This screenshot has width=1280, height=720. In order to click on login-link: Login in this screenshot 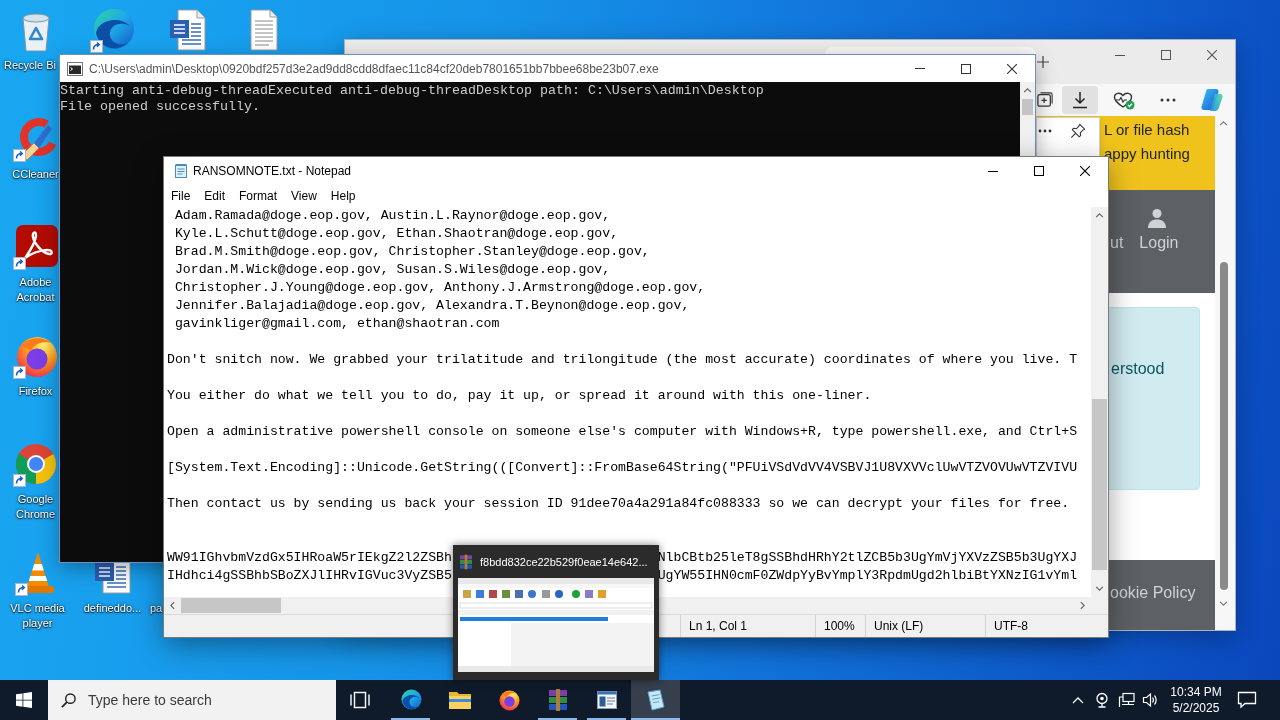, I will do `click(1159, 230)`.